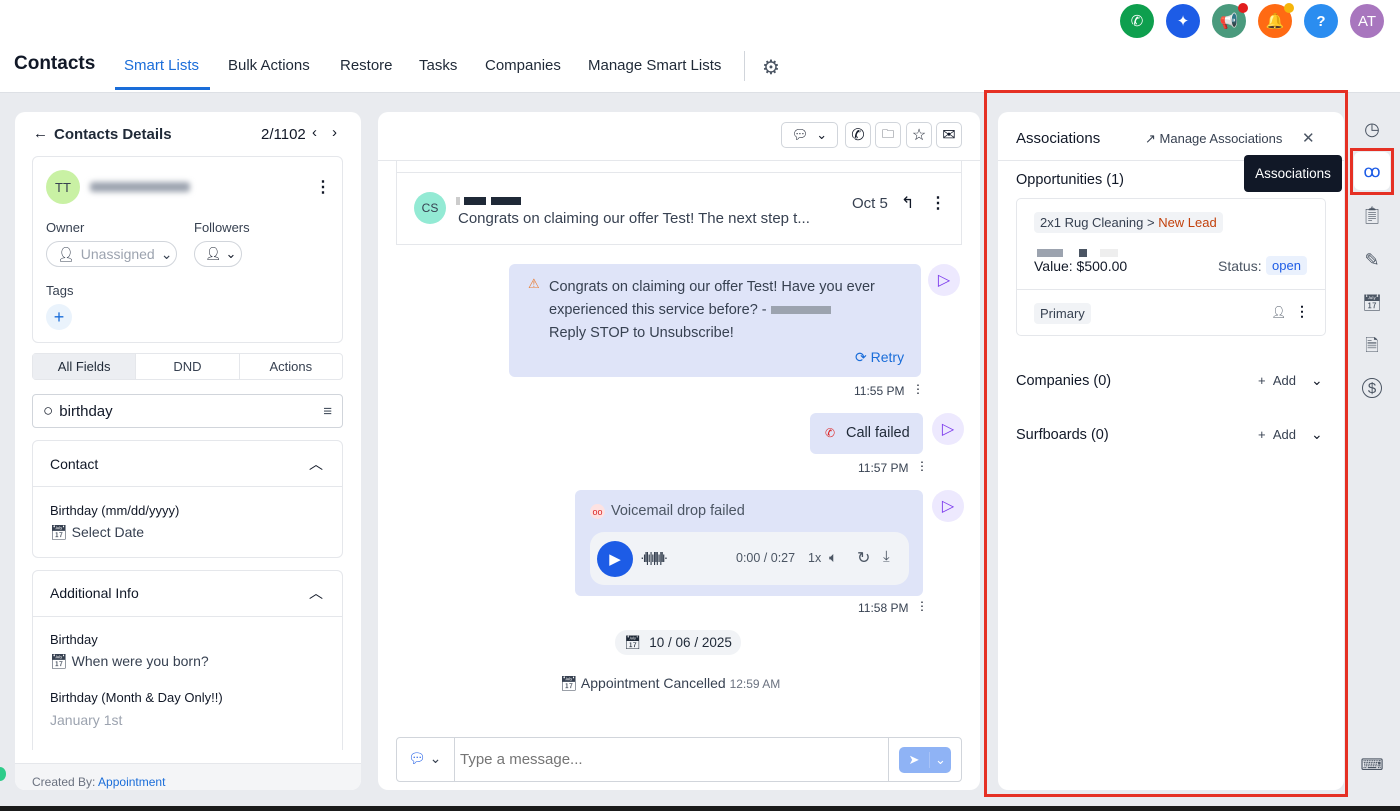  What do you see at coordinates (1372, 129) in the screenshot?
I see `activity-history-icon: ◷` at bounding box center [1372, 129].